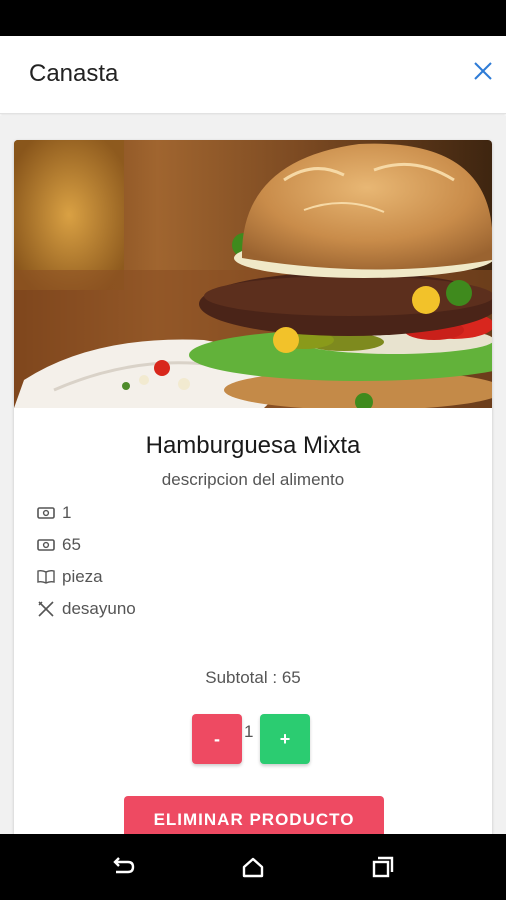 Image resolution: width=506 pixels, height=900 pixels. Describe the element at coordinates (217, 739) in the screenshot. I see `decrease-quantity-button: -` at that location.